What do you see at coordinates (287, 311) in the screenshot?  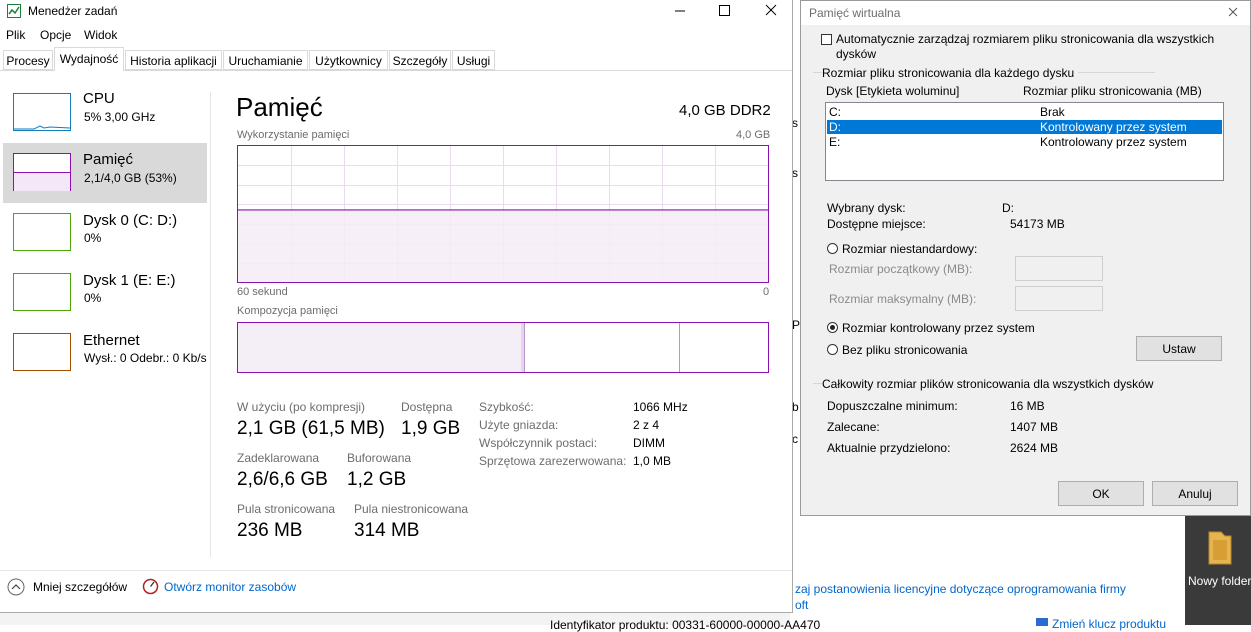 I see `composition-label: Kompozycja pamięci` at bounding box center [287, 311].